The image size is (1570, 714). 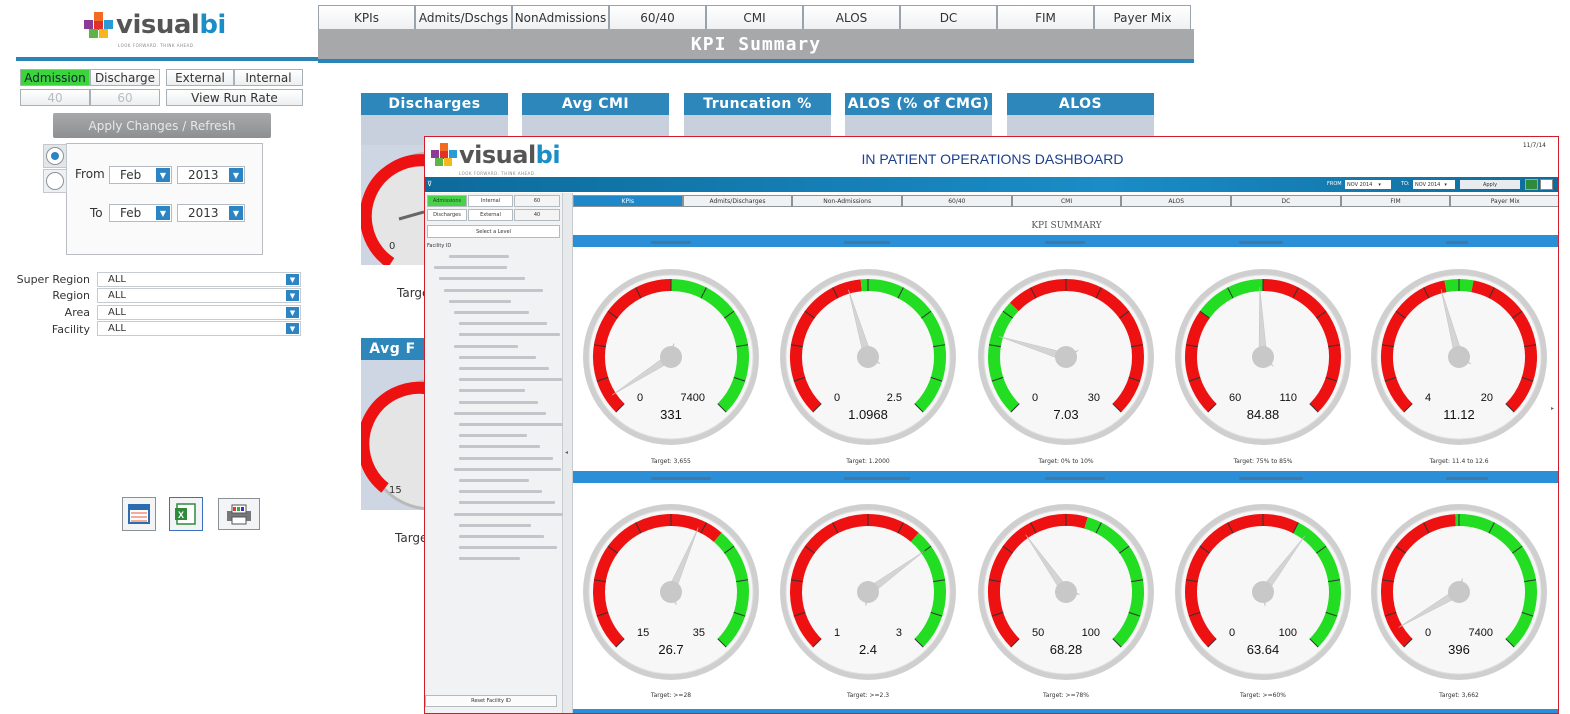 I want to click on mode-toggle: Admission Discharge, so click(x=90, y=77).